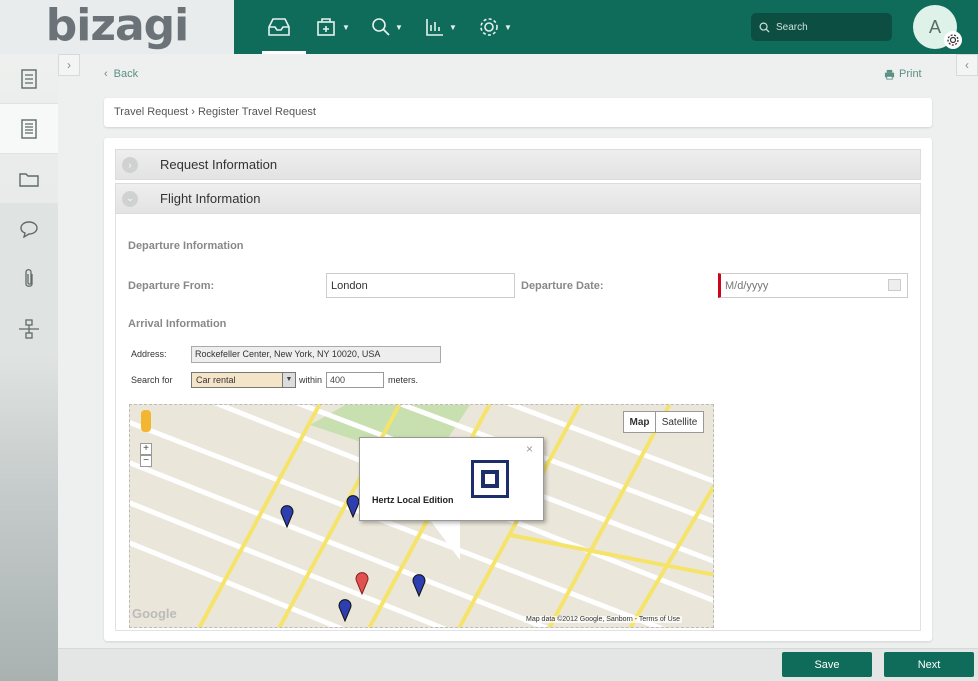 This screenshot has width=978, height=681. Describe the element at coordinates (403, 380) in the screenshot. I see `meters-label: meters.` at that location.